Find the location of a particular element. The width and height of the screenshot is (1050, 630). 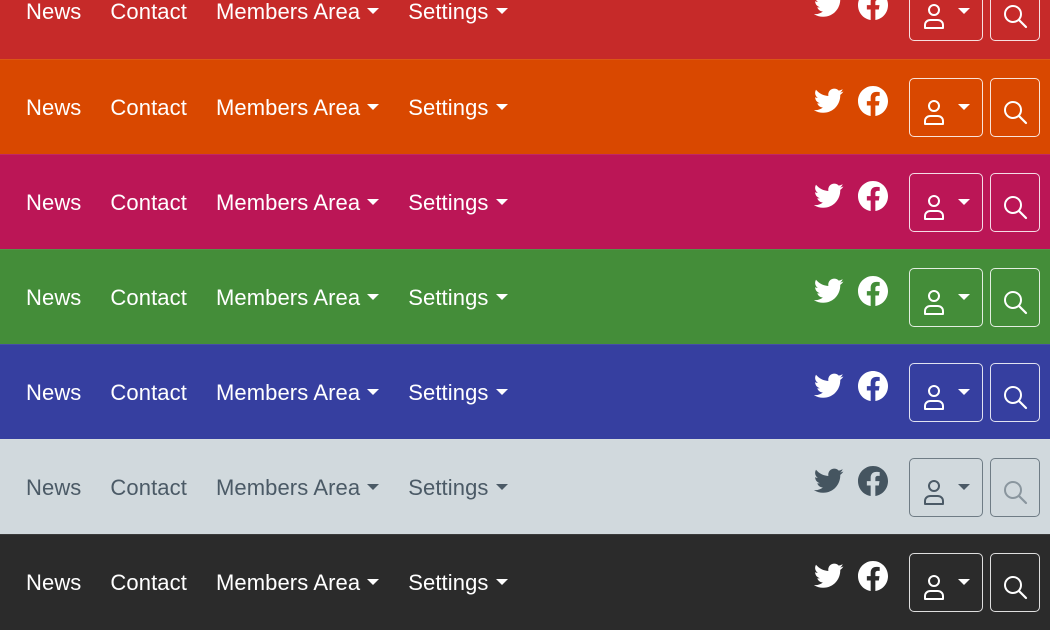

navbar-red: News Contact Members Area Settings is located at coordinates (525, 29).